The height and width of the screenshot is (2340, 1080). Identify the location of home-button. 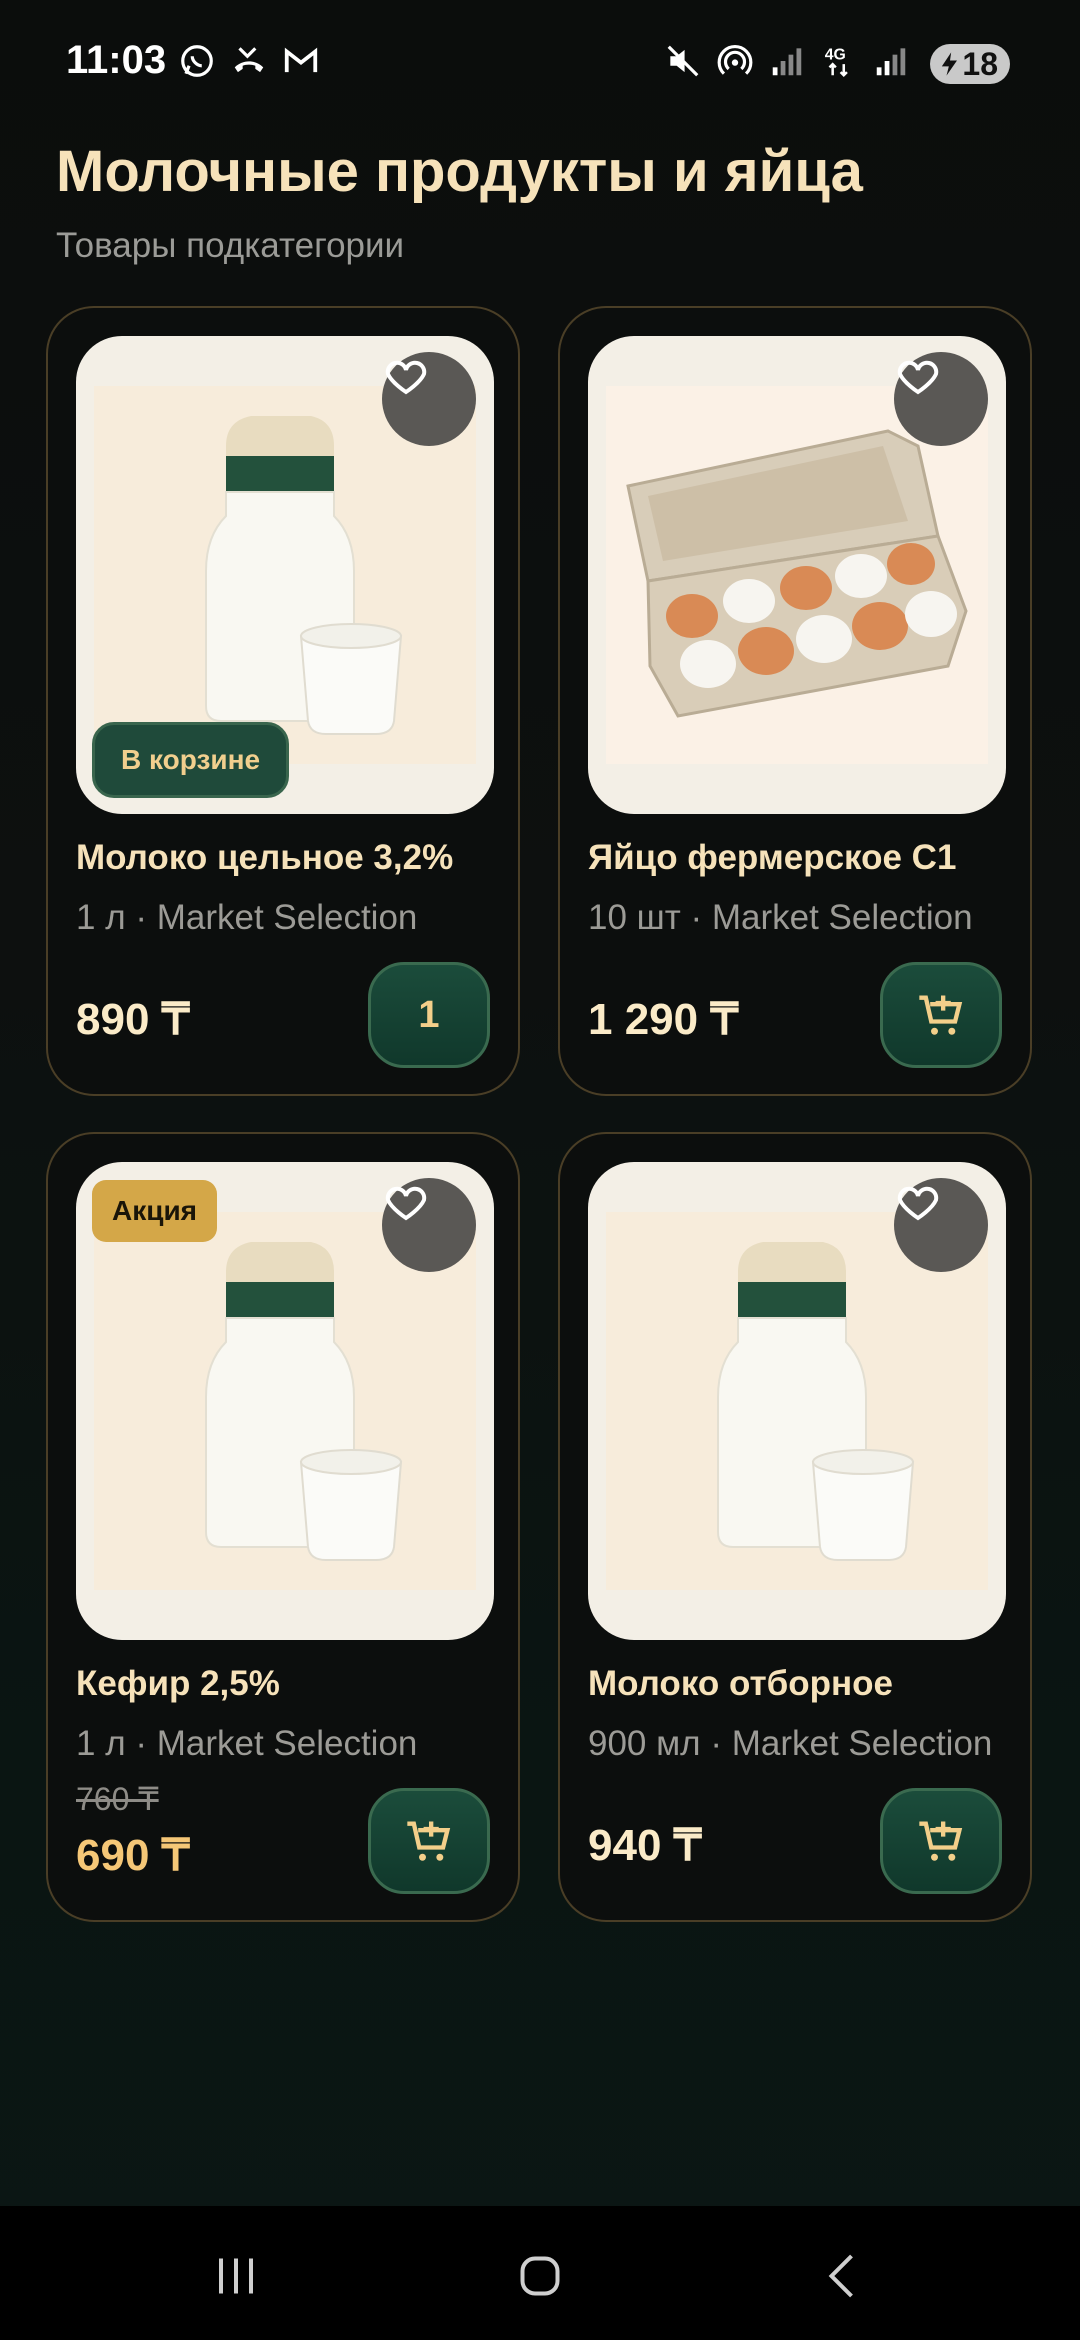
(540, 2276).